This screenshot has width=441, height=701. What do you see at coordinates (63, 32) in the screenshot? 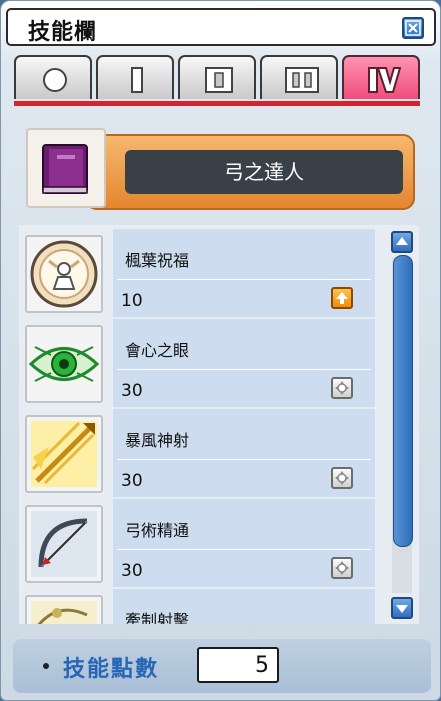
I see `window-title: 技能欄` at bounding box center [63, 32].